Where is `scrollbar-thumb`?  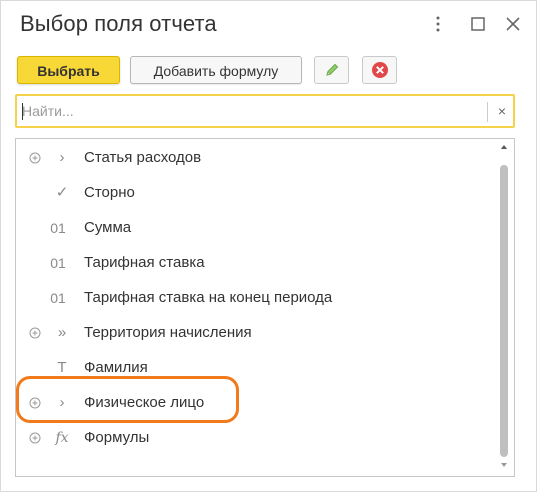
scrollbar-thumb is located at coordinates (504, 311).